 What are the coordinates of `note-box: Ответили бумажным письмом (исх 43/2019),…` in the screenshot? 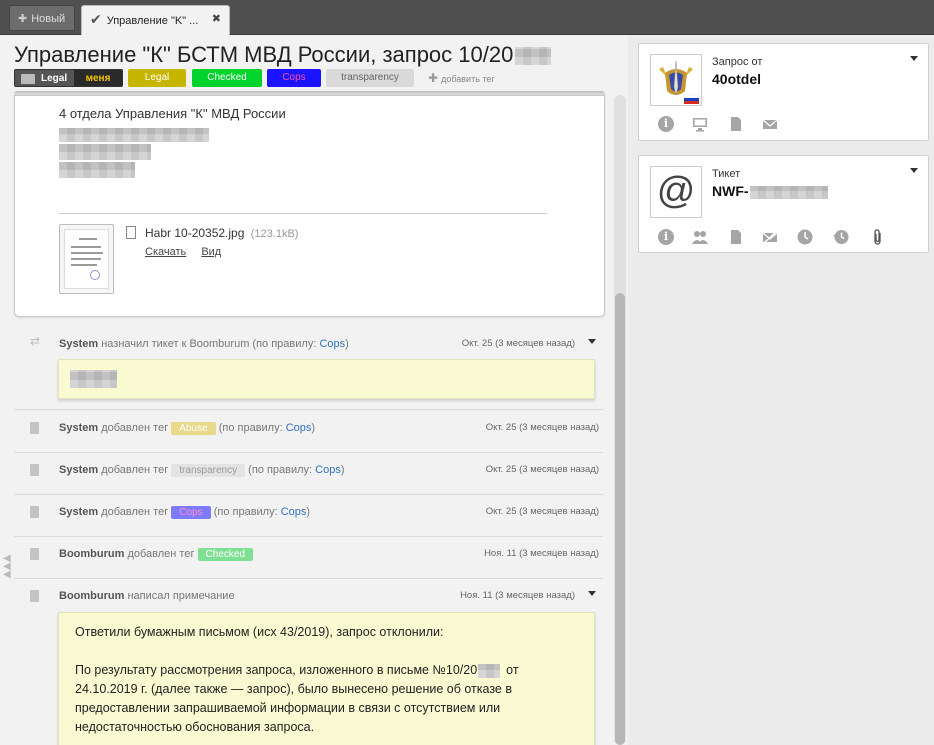 It's located at (326, 678).